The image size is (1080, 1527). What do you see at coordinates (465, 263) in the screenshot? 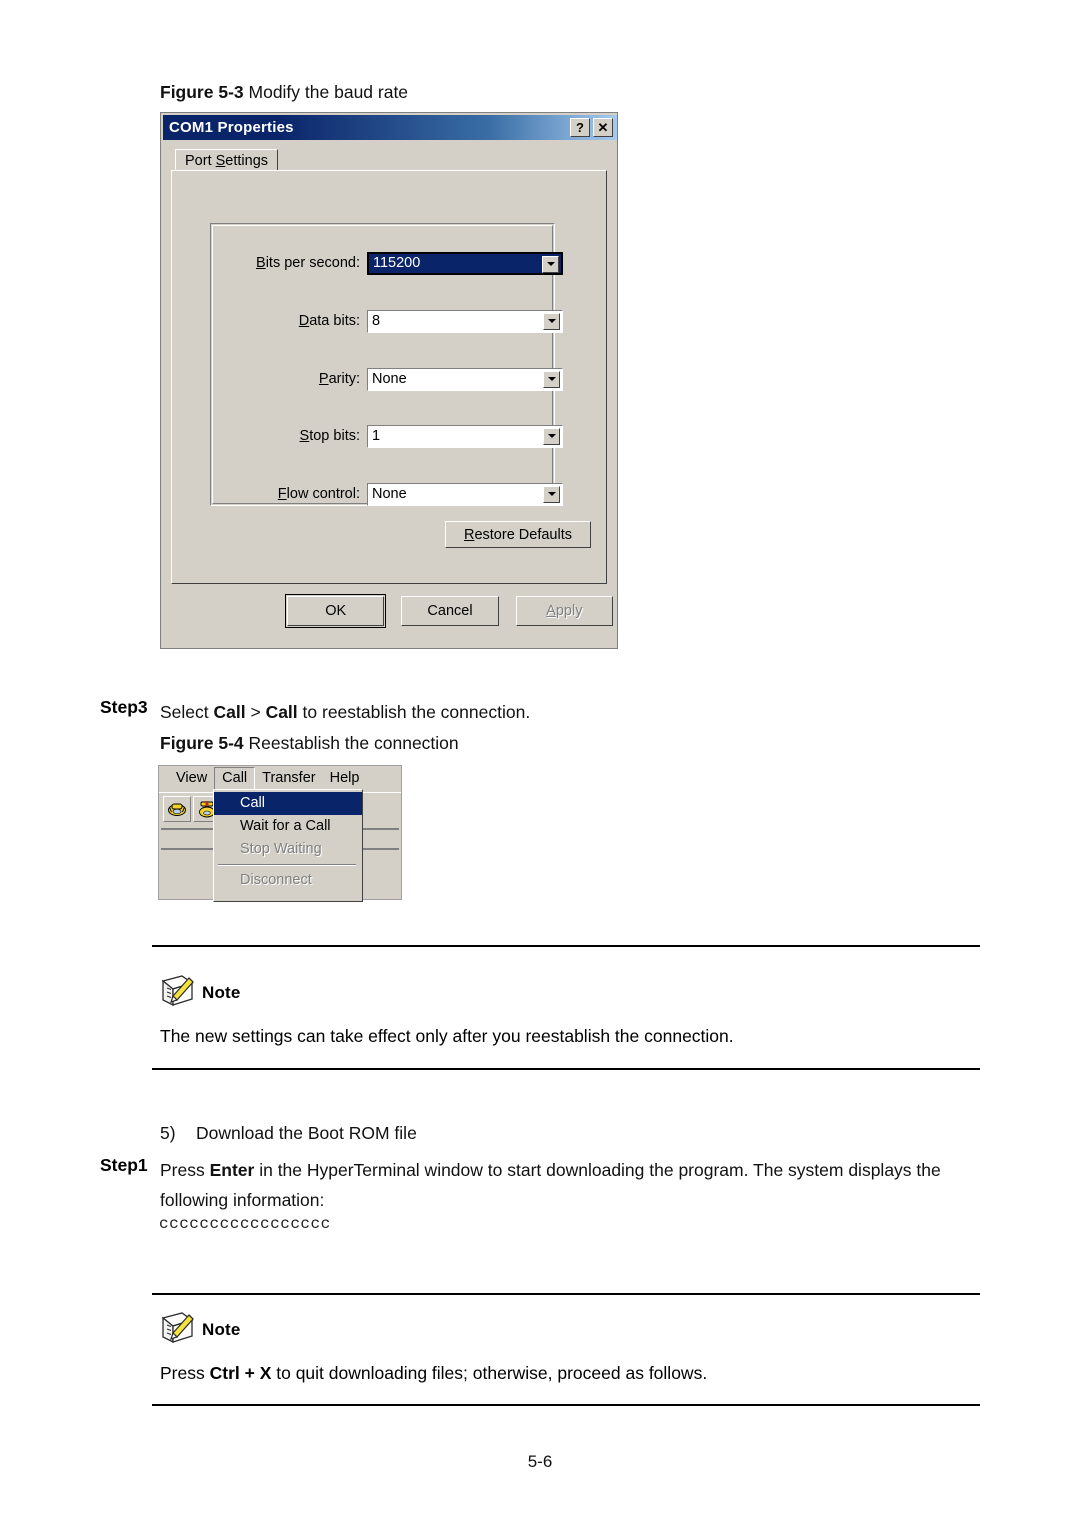
I see `combo-bits-per-second: 115200` at bounding box center [465, 263].